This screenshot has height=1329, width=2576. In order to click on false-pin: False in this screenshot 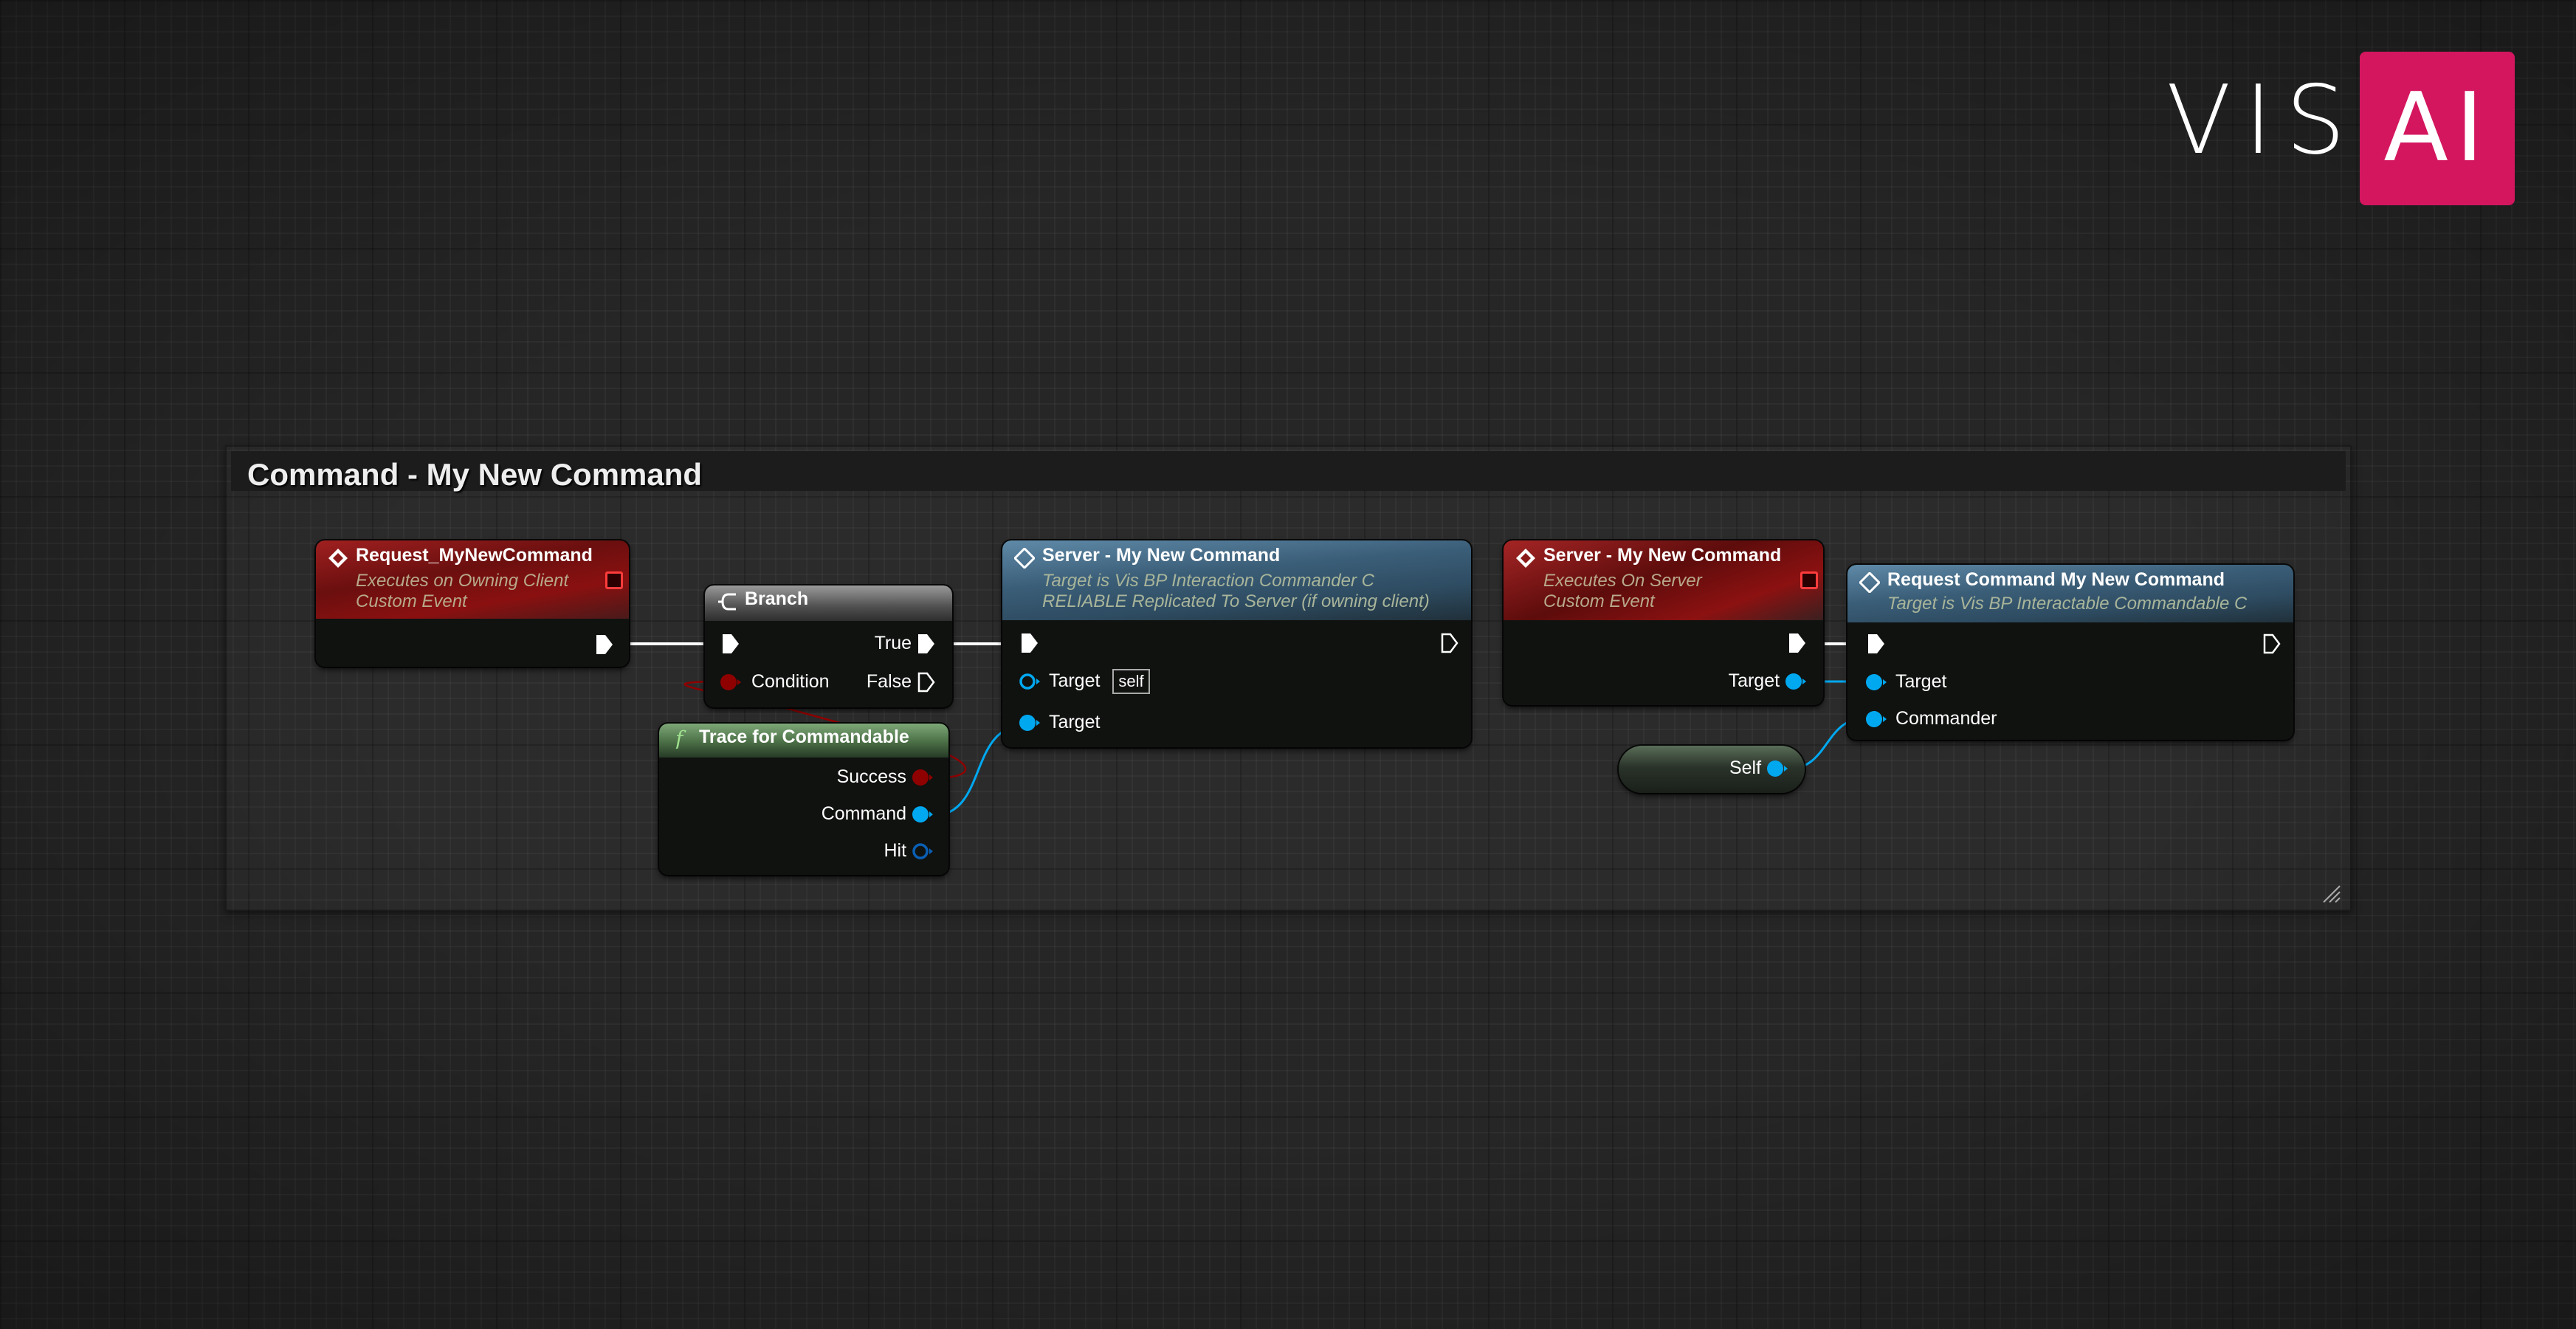, I will do `click(902, 682)`.